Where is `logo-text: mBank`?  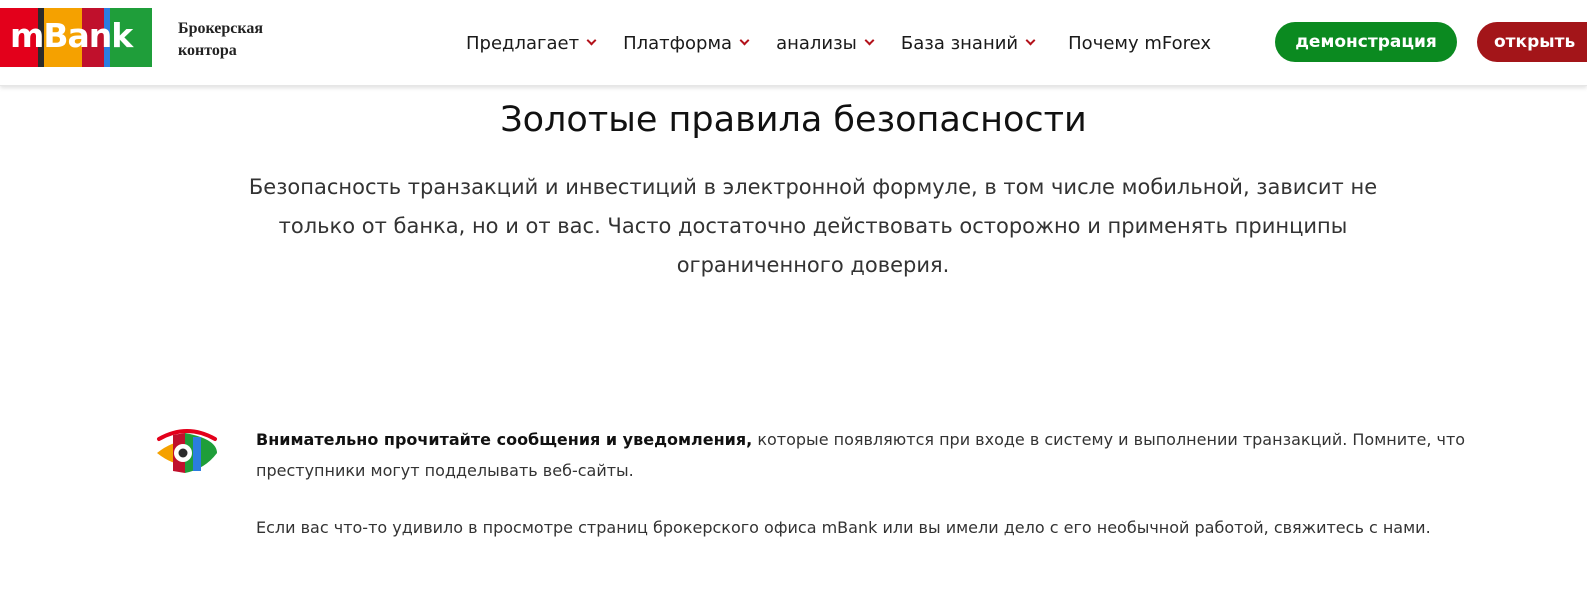 logo-text: mBank is located at coordinates (71, 35).